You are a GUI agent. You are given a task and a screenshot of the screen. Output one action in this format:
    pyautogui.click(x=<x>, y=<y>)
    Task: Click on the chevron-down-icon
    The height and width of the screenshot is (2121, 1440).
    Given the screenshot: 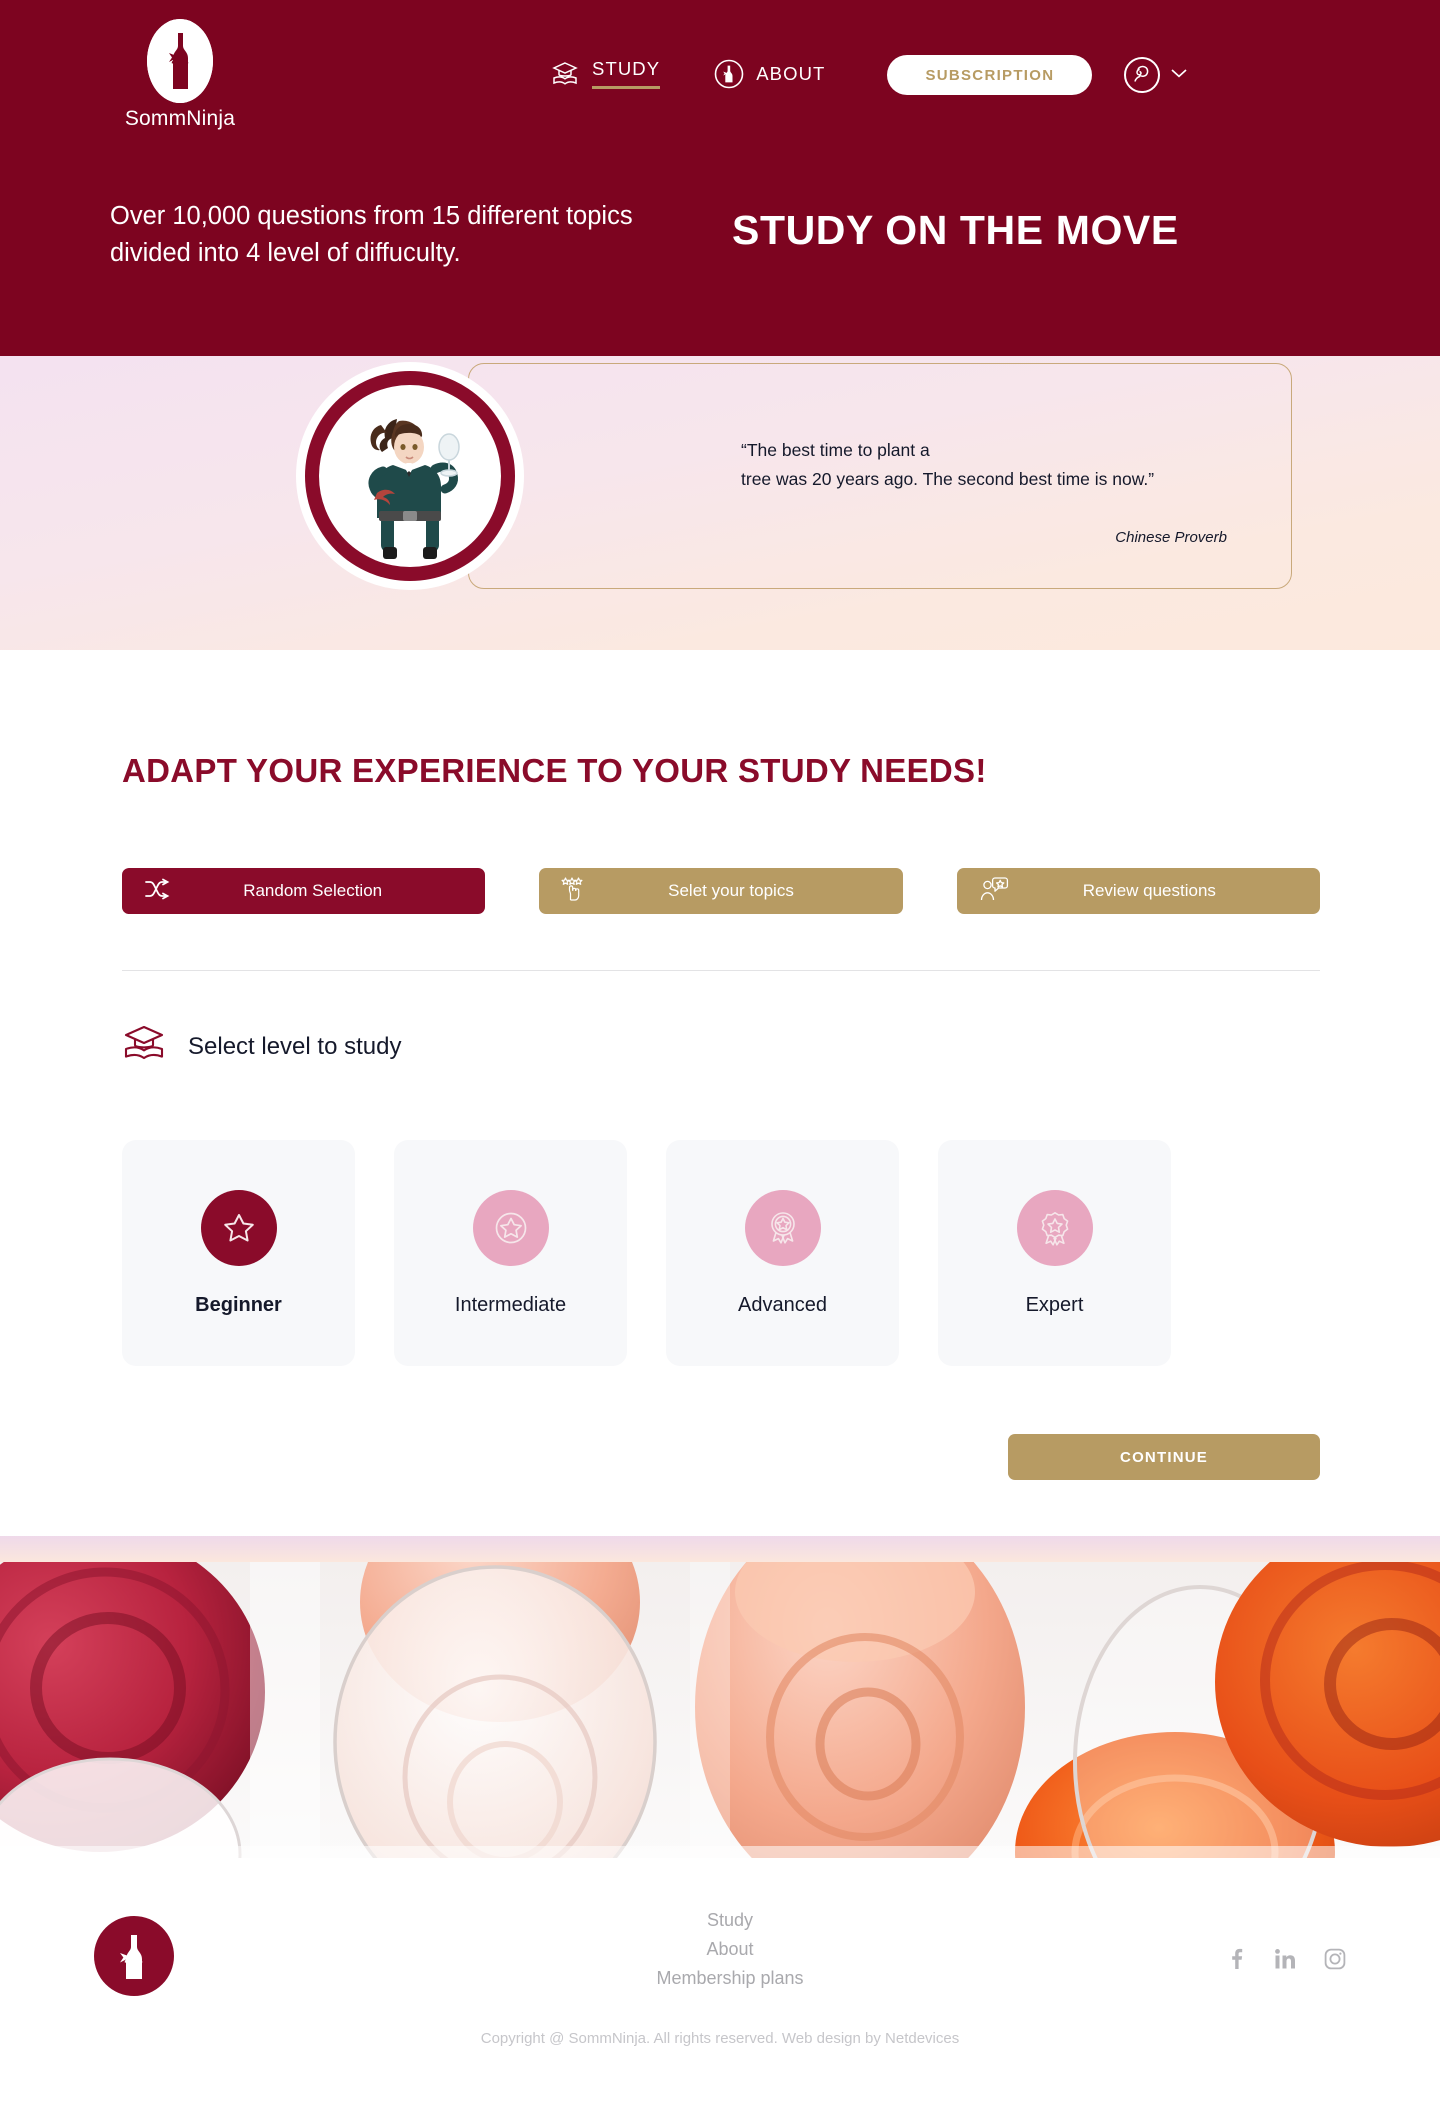 What is the action you would take?
    pyautogui.click(x=1179, y=75)
    